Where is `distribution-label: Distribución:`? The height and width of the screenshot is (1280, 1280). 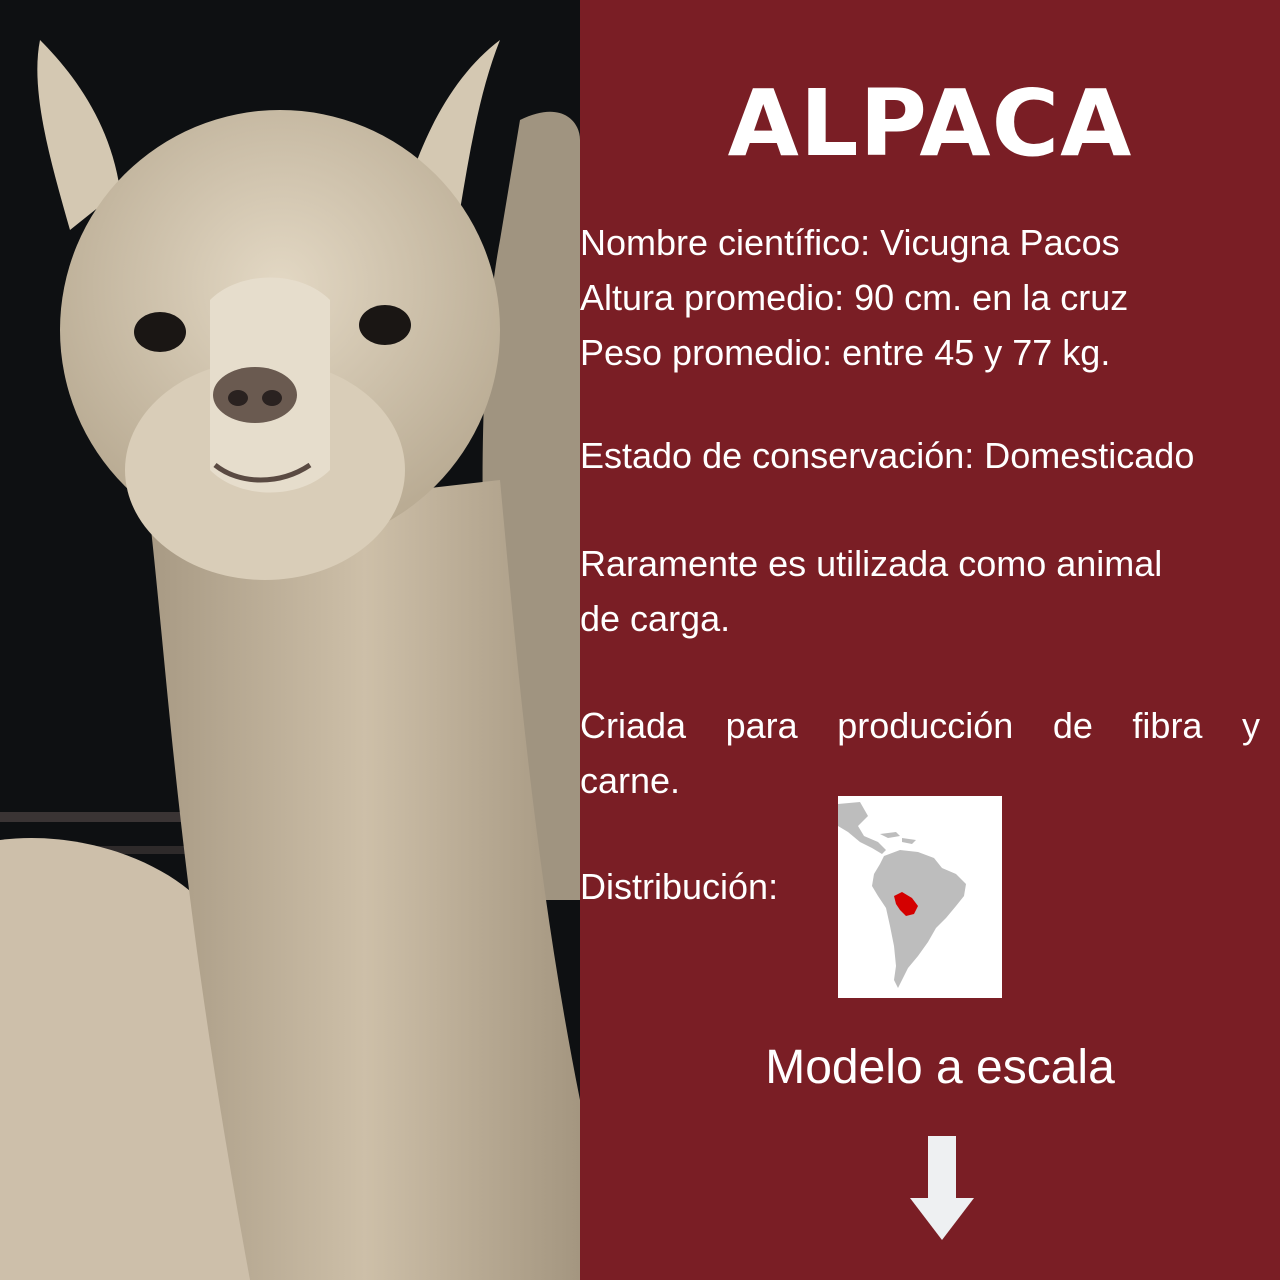
distribution-label: Distribución: is located at coordinates (679, 886).